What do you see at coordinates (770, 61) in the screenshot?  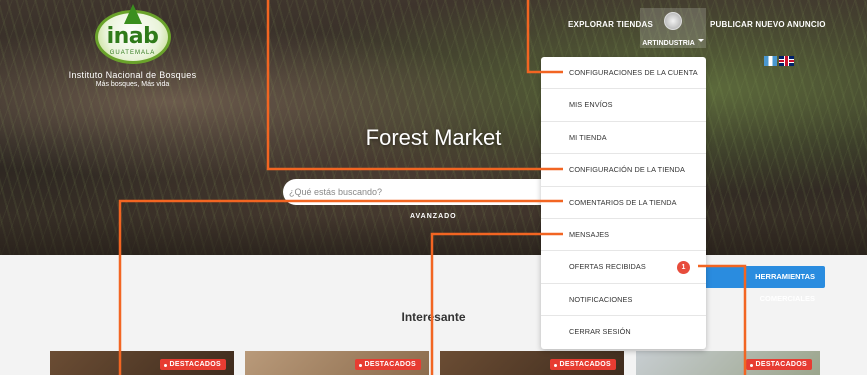 I see `guatemala-flag-icon` at bounding box center [770, 61].